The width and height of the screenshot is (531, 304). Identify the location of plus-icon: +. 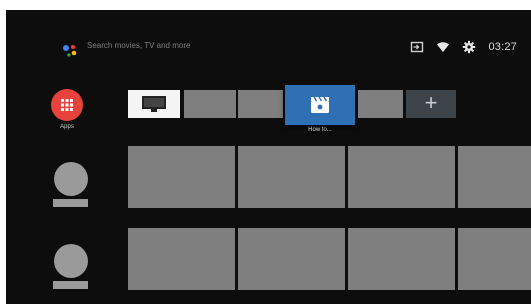
(431, 102).